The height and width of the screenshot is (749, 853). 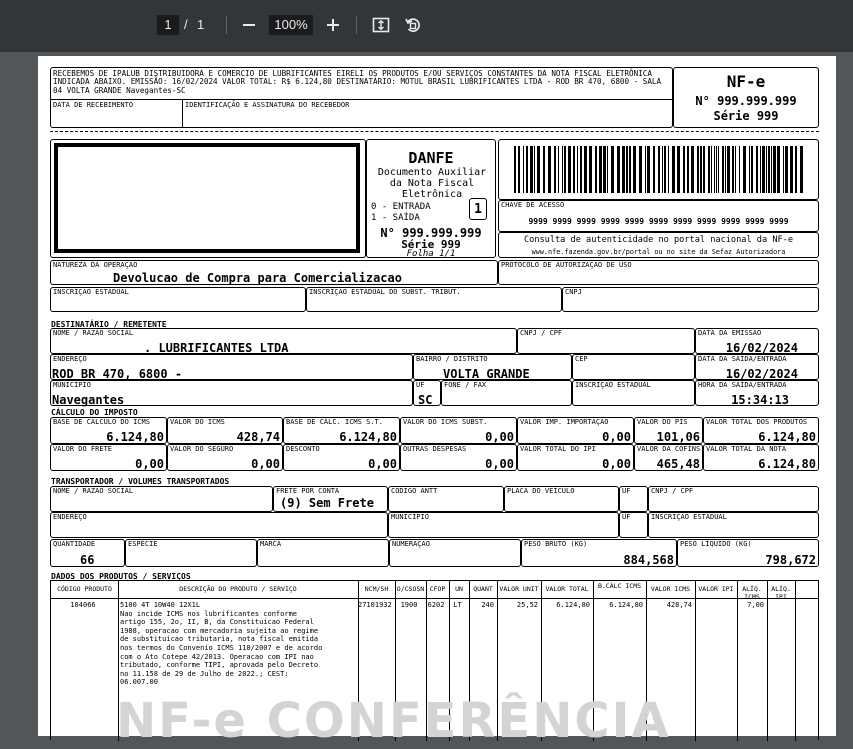 What do you see at coordinates (231, 367) in the screenshot?
I see `dest-endereco-box: ENDEREÇO ROD BR 470, 6800 -` at bounding box center [231, 367].